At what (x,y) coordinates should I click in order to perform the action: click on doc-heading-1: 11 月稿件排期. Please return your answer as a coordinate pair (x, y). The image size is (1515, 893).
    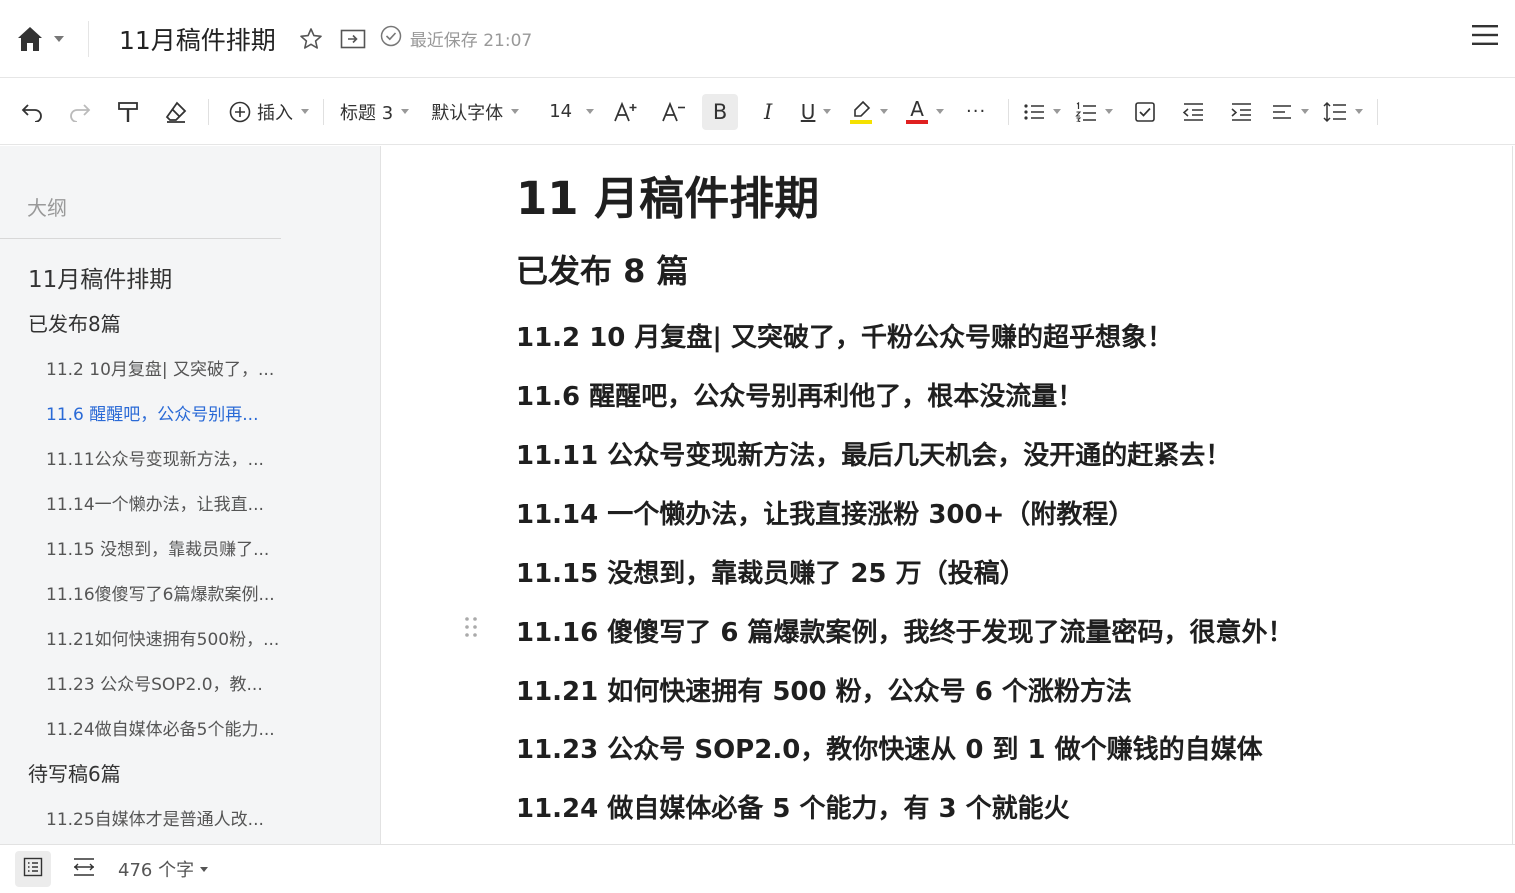
    Looking at the image, I should click on (667, 194).